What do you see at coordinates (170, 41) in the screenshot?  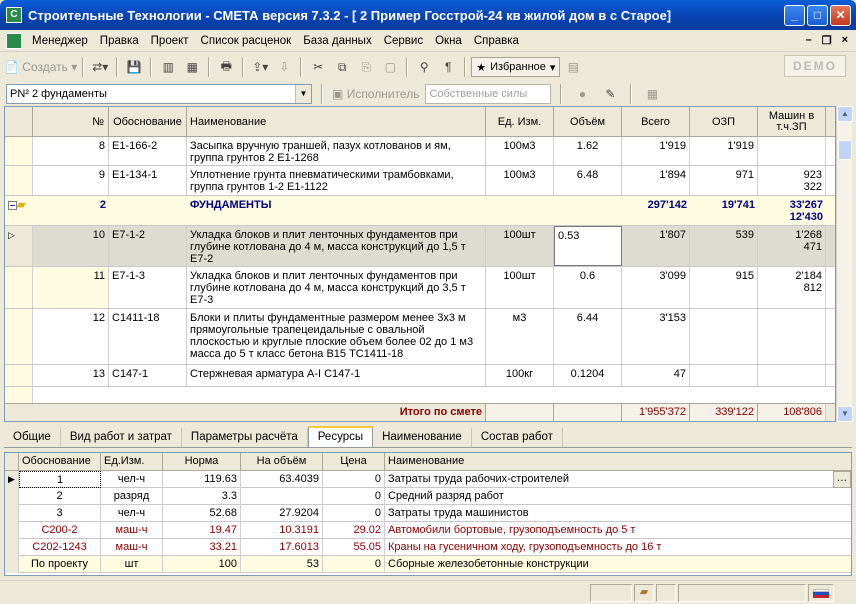 I see `menu-project: Проект` at bounding box center [170, 41].